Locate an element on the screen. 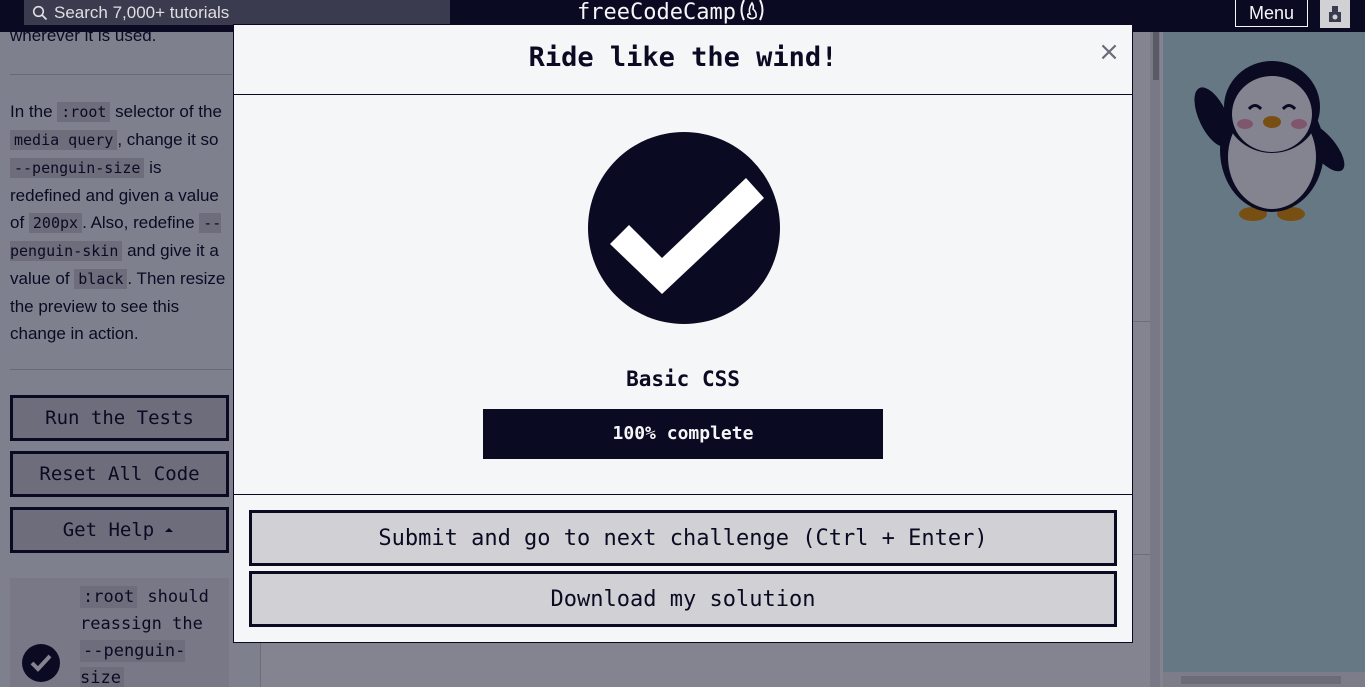 This screenshot has width=1365, height=687. menu-button: Menu is located at coordinates (1271, 13).